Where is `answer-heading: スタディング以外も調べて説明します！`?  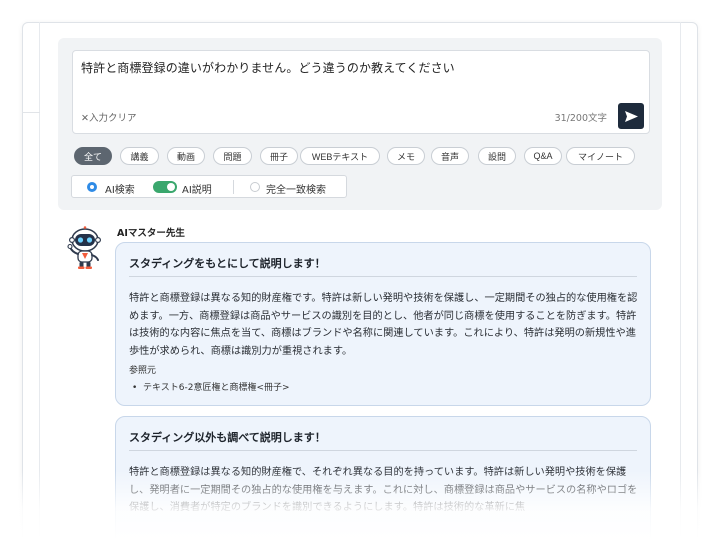
answer-heading: スタディング以外も調べて説明します！ is located at coordinates (227, 437).